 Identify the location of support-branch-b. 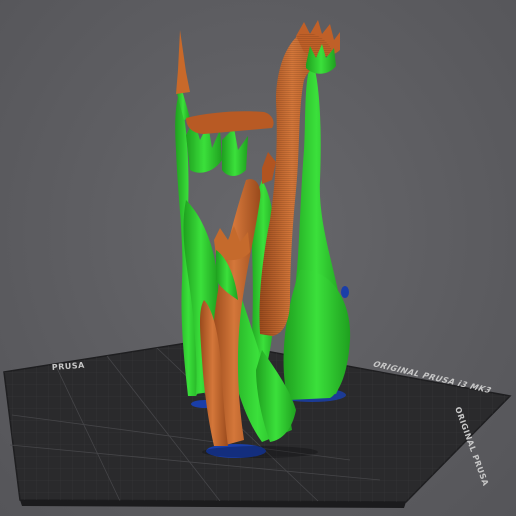
(235, 152).